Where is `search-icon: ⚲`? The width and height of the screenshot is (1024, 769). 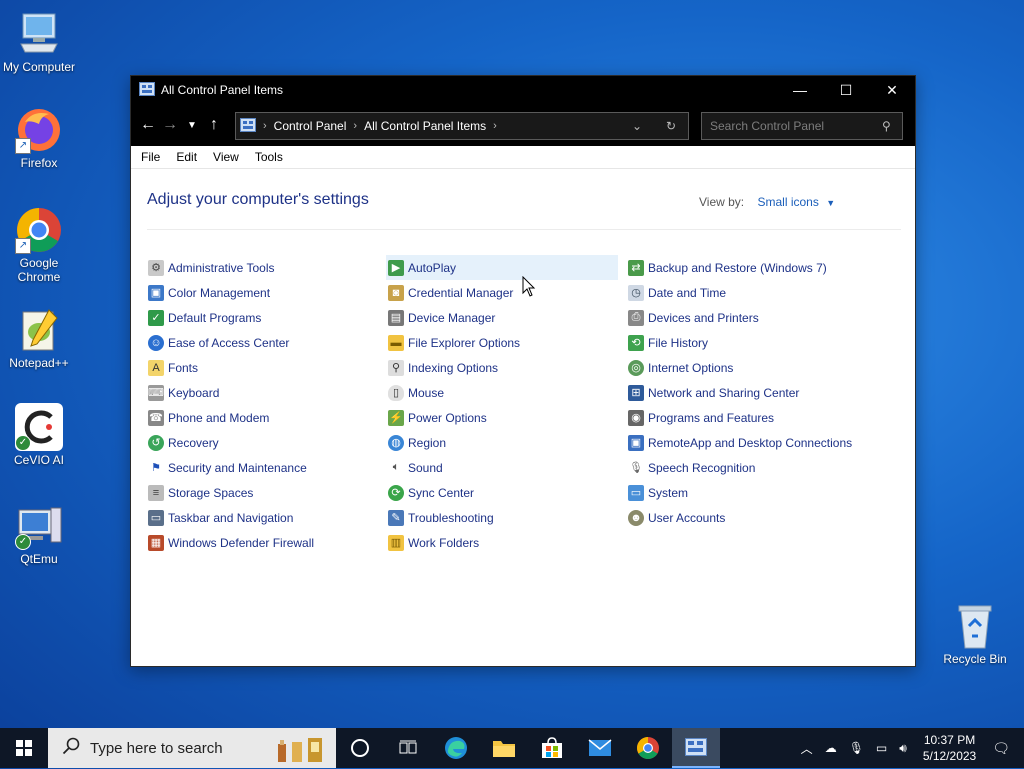 search-icon: ⚲ is located at coordinates (886, 126).